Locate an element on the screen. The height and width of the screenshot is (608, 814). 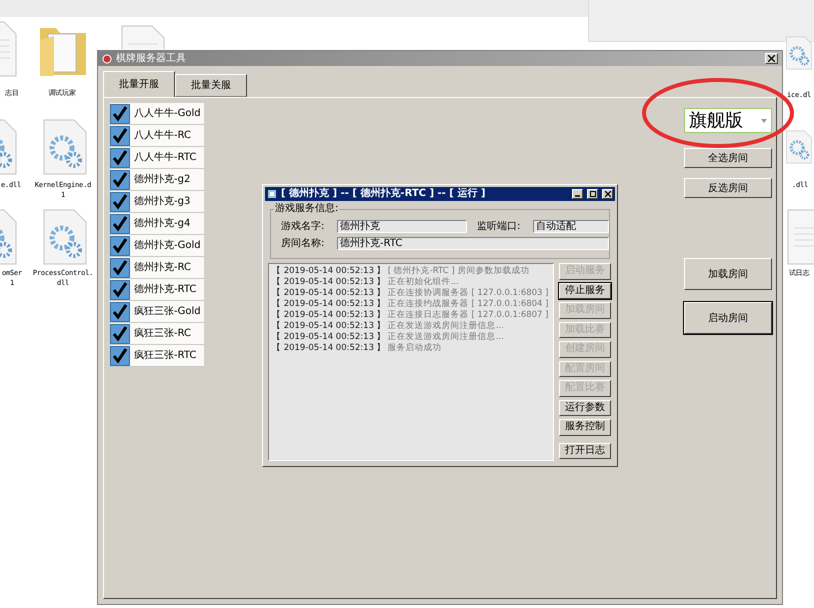
room-label: 德州扑克-RC is located at coordinates (163, 267).